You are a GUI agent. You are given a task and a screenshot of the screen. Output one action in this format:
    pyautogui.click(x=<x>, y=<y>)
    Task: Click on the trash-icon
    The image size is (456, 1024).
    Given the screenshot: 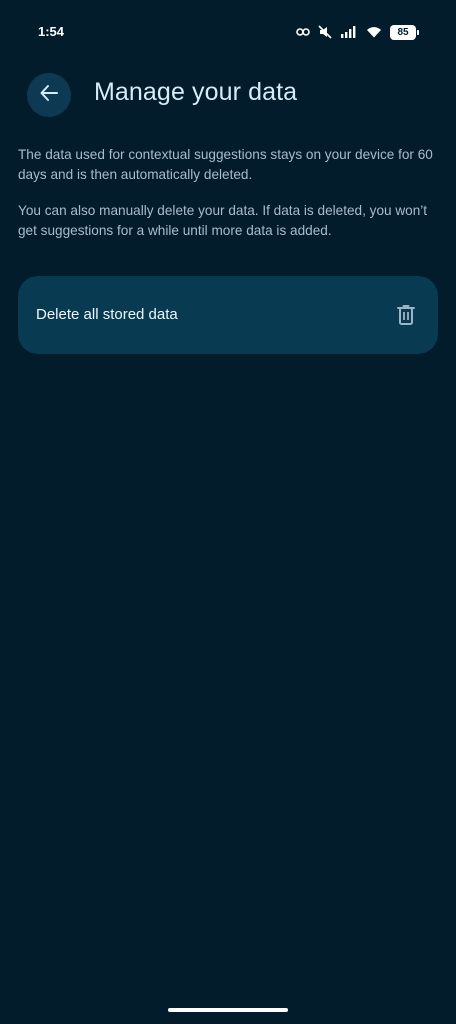 What is the action you would take?
    pyautogui.click(x=406, y=315)
    